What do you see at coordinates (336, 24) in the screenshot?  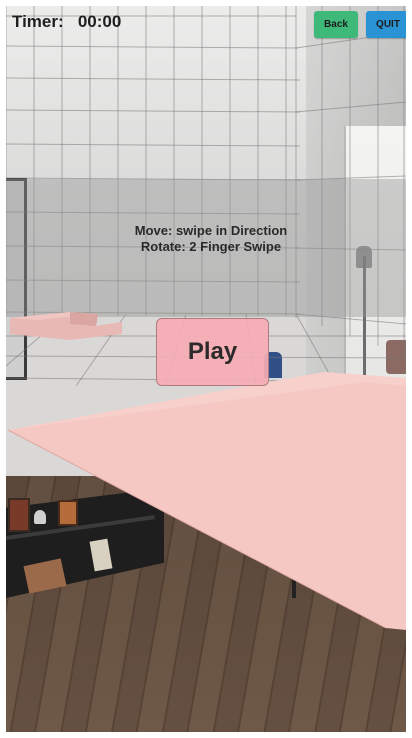 I see `back-button: Back` at bounding box center [336, 24].